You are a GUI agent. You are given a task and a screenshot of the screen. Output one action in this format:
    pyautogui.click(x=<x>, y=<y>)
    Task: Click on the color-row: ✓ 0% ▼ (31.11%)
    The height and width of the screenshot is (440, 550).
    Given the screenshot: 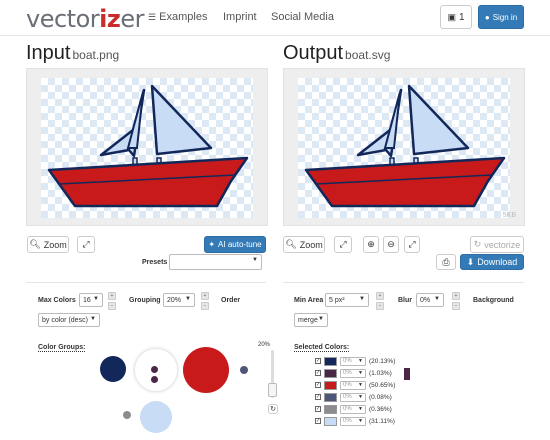 What is the action you would take?
    pyautogui.click(x=375, y=421)
    